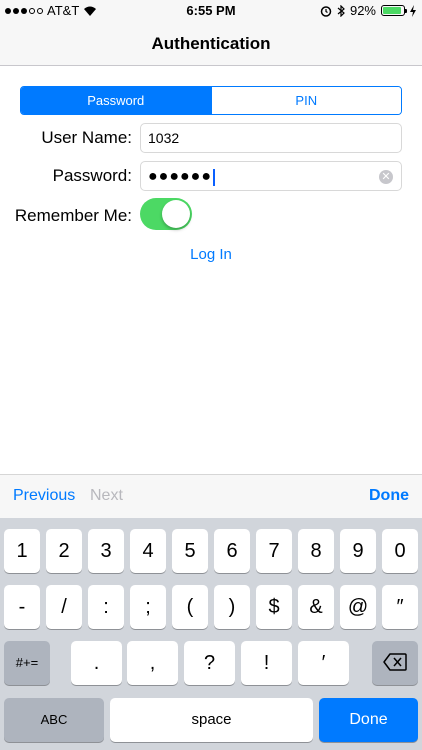  Describe the element at coordinates (180, 176) in the screenshot. I see `password-value: ●●●●●●` at that location.